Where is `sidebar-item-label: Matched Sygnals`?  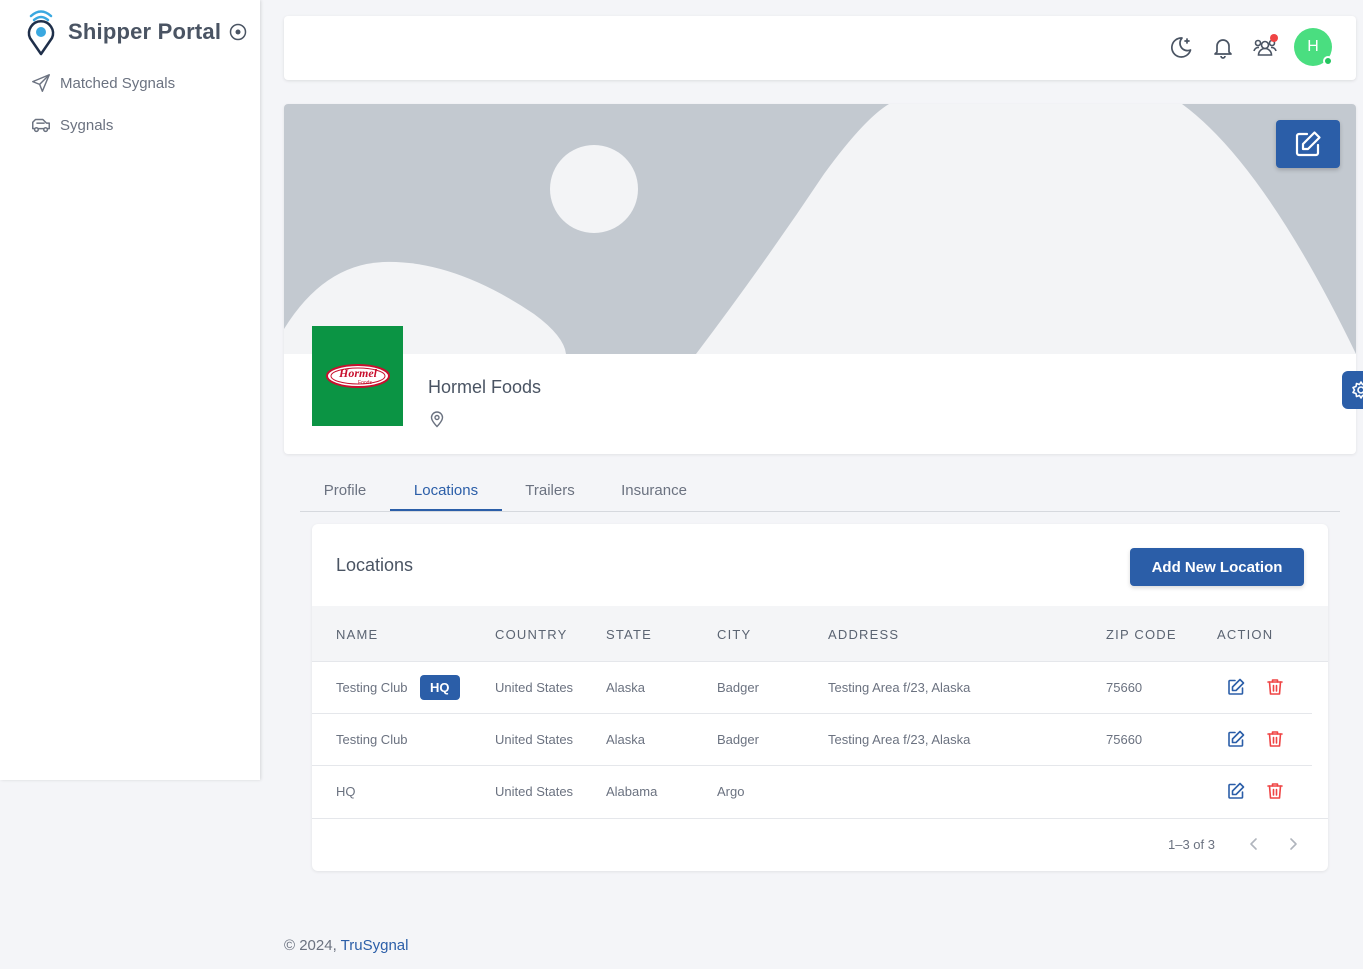
sidebar-item-label: Matched Sygnals is located at coordinates (118, 83).